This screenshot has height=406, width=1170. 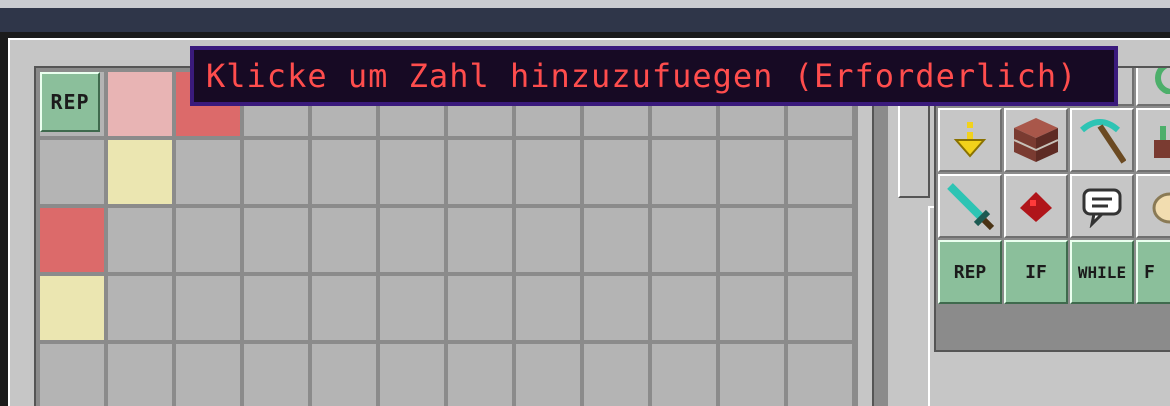 What do you see at coordinates (1161, 208) in the screenshot?
I see `egg-icon` at bounding box center [1161, 208].